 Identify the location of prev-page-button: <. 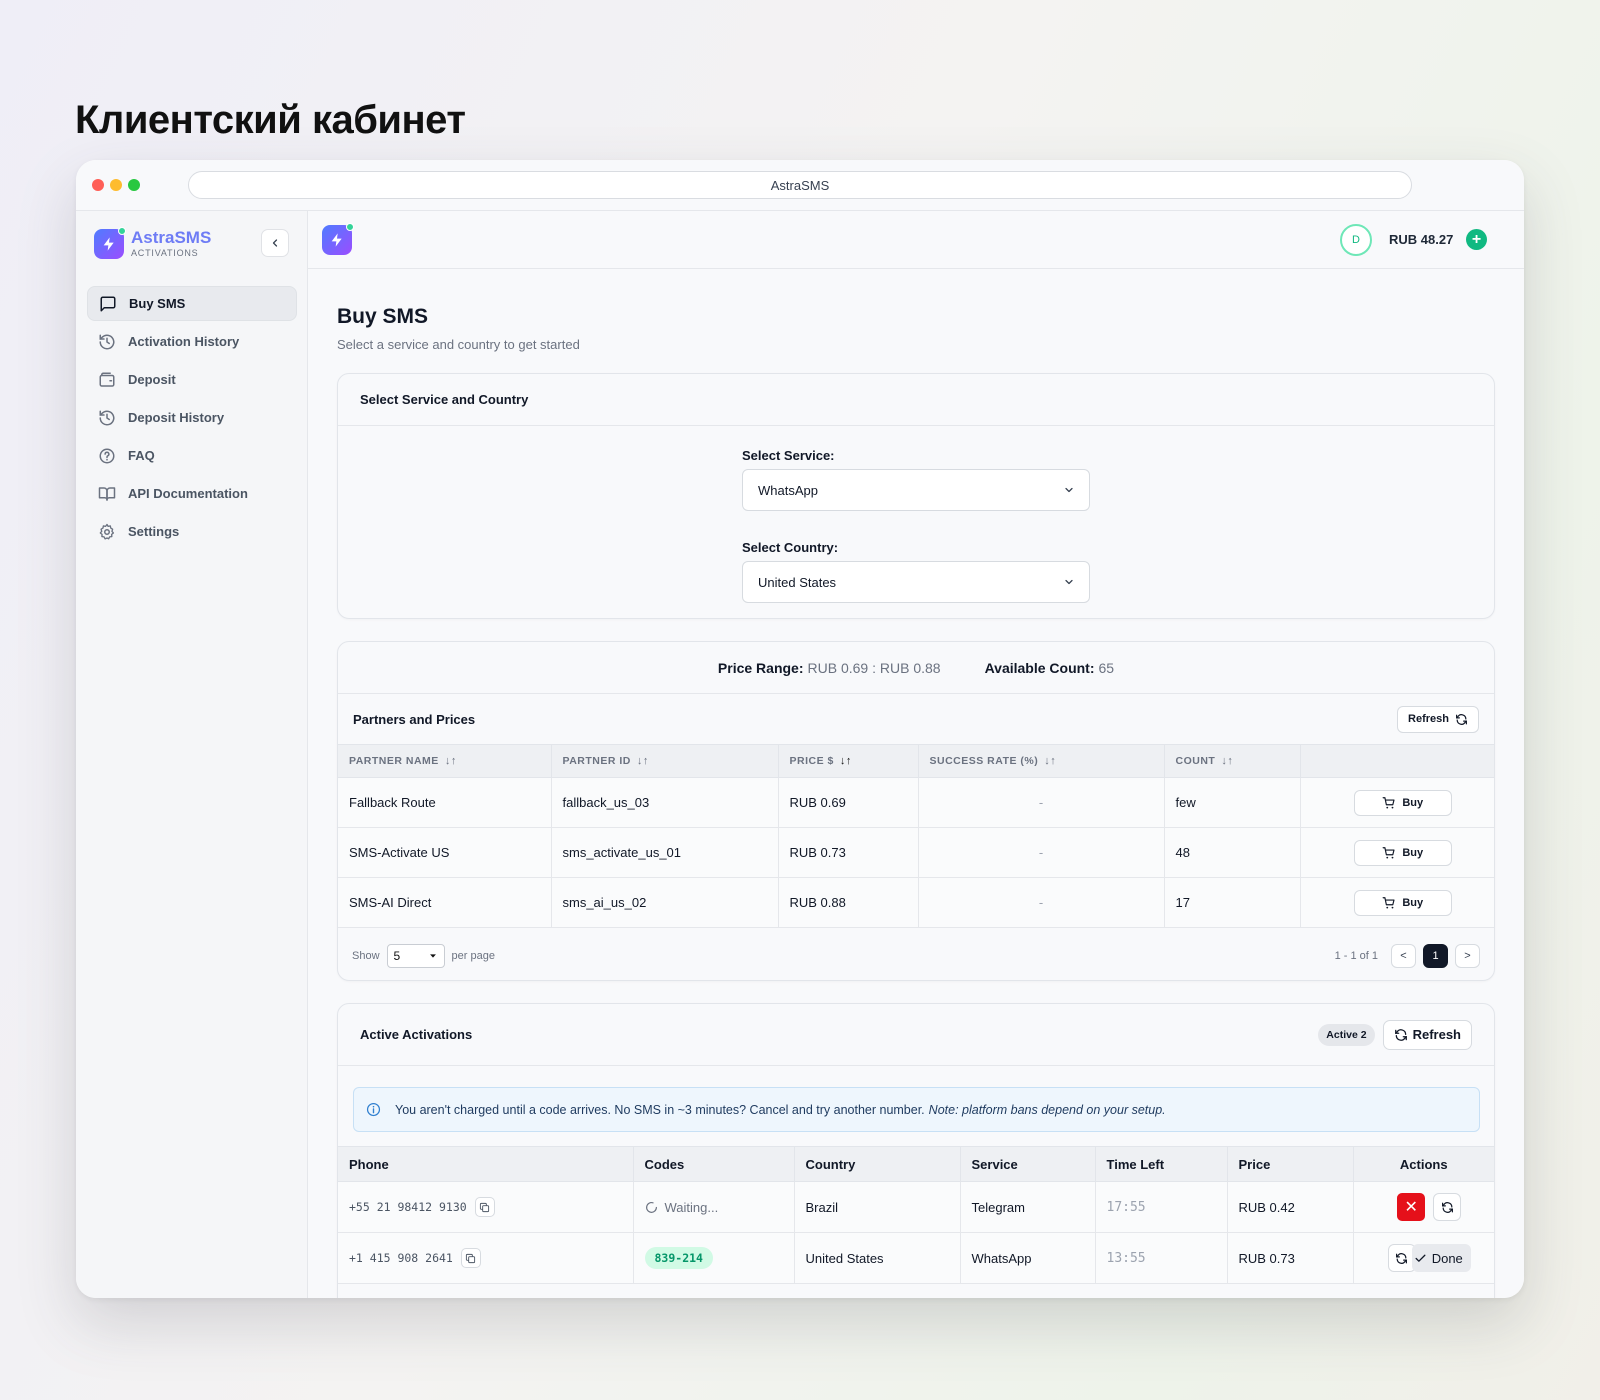
(1403, 955).